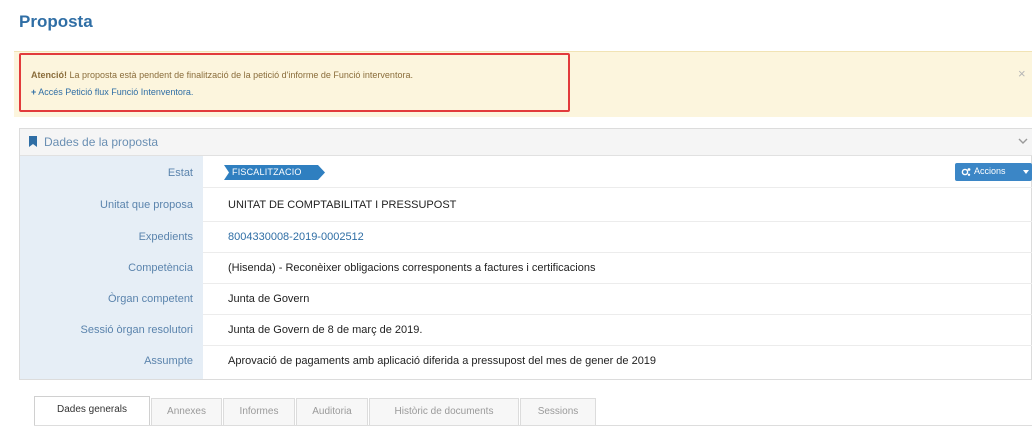 This screenshot has height=438, width=1034. I want to click on field-value-organ: Junta de Govern, so click(269, 299).